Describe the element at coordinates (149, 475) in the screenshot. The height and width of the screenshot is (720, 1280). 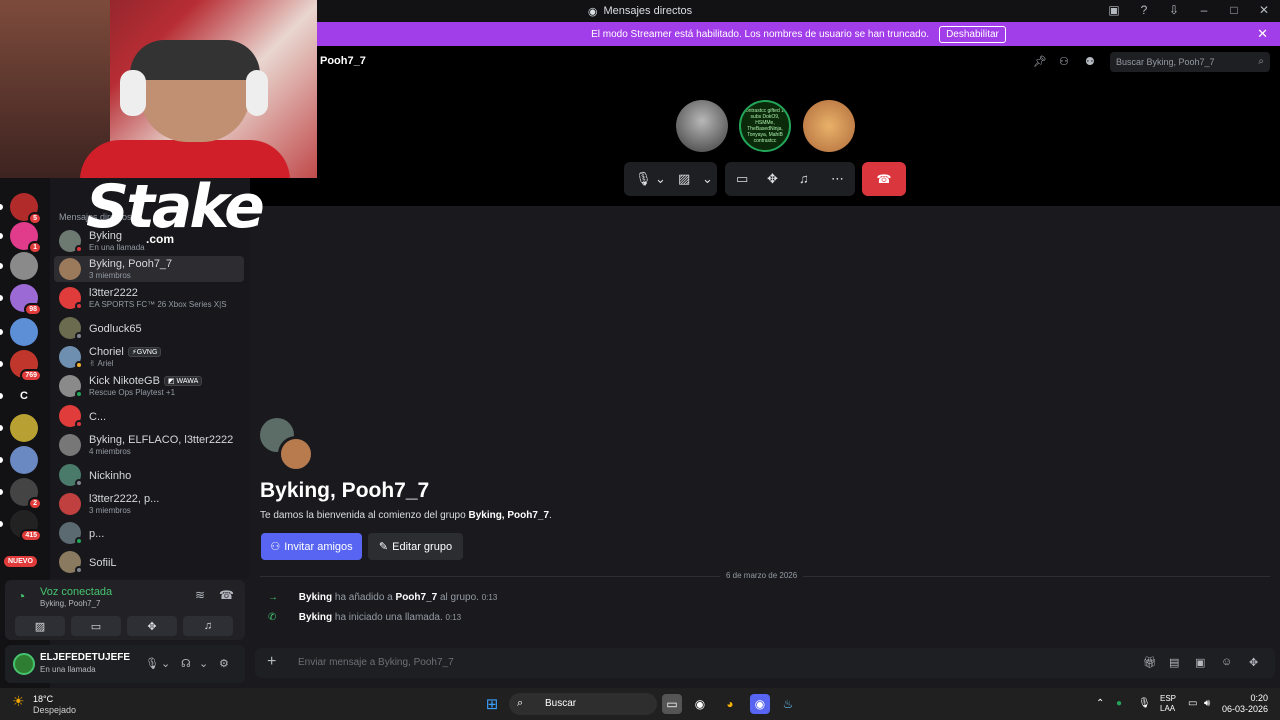
I see `dm-item: Nickinho` at that location.